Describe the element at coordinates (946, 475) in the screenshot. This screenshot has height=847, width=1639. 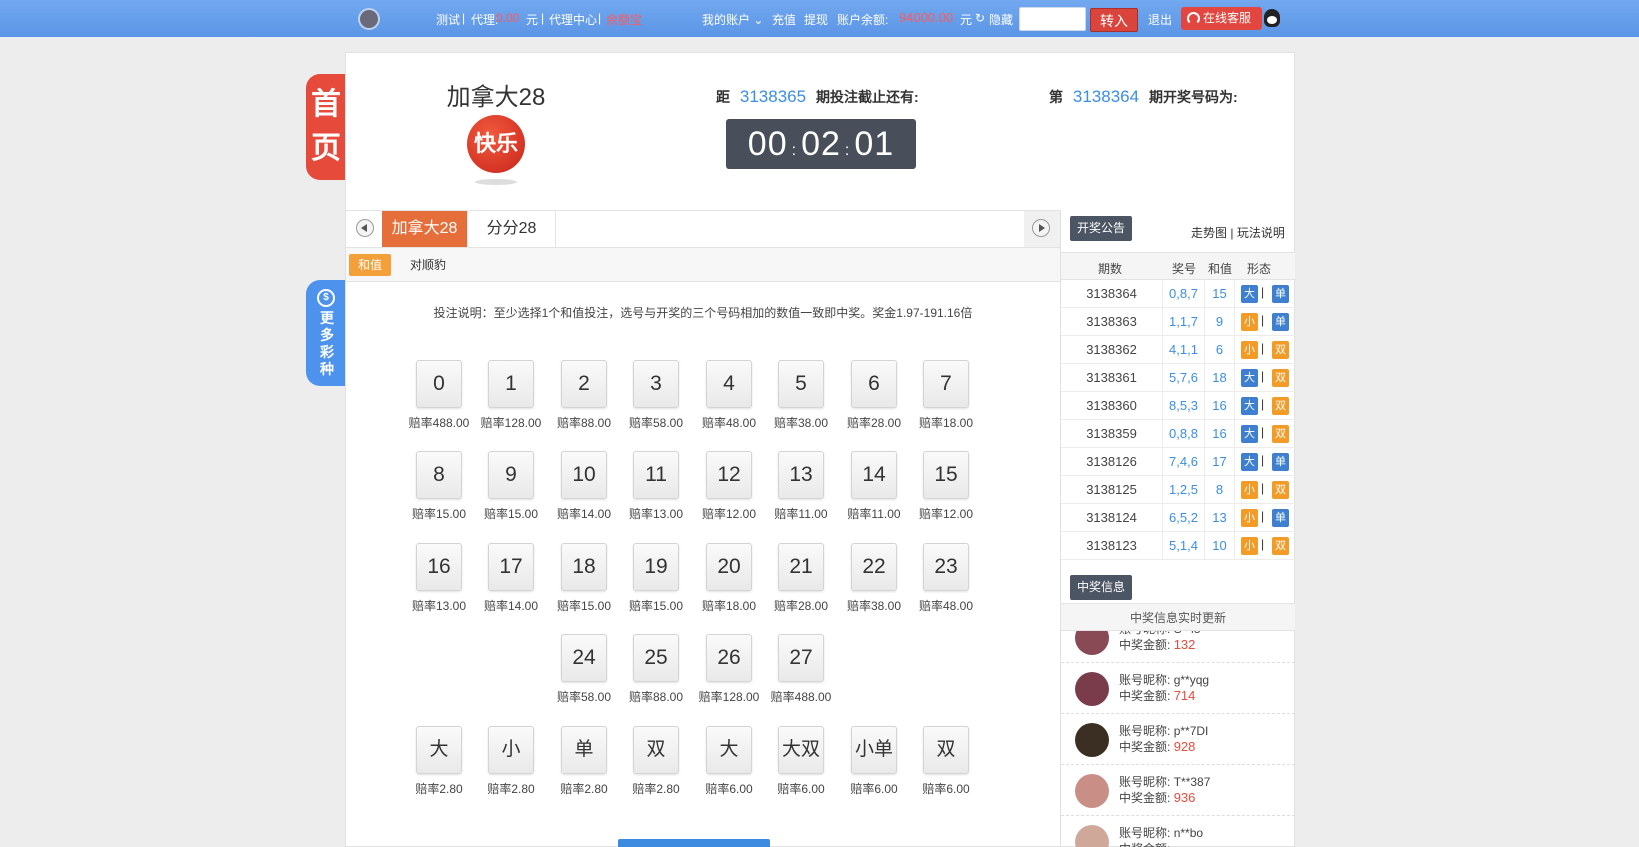
I see `number-button: 15` at that location.